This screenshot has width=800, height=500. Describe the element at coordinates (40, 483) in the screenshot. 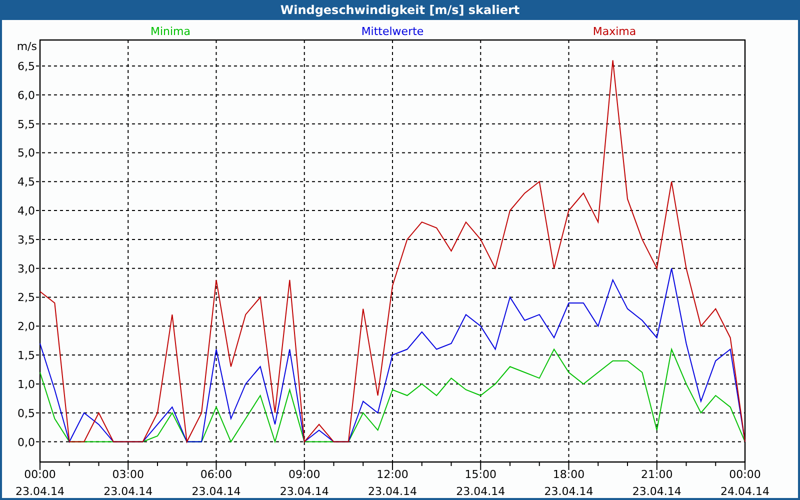

I see `x-tick-label: 00:00 23.04.14` at that location.